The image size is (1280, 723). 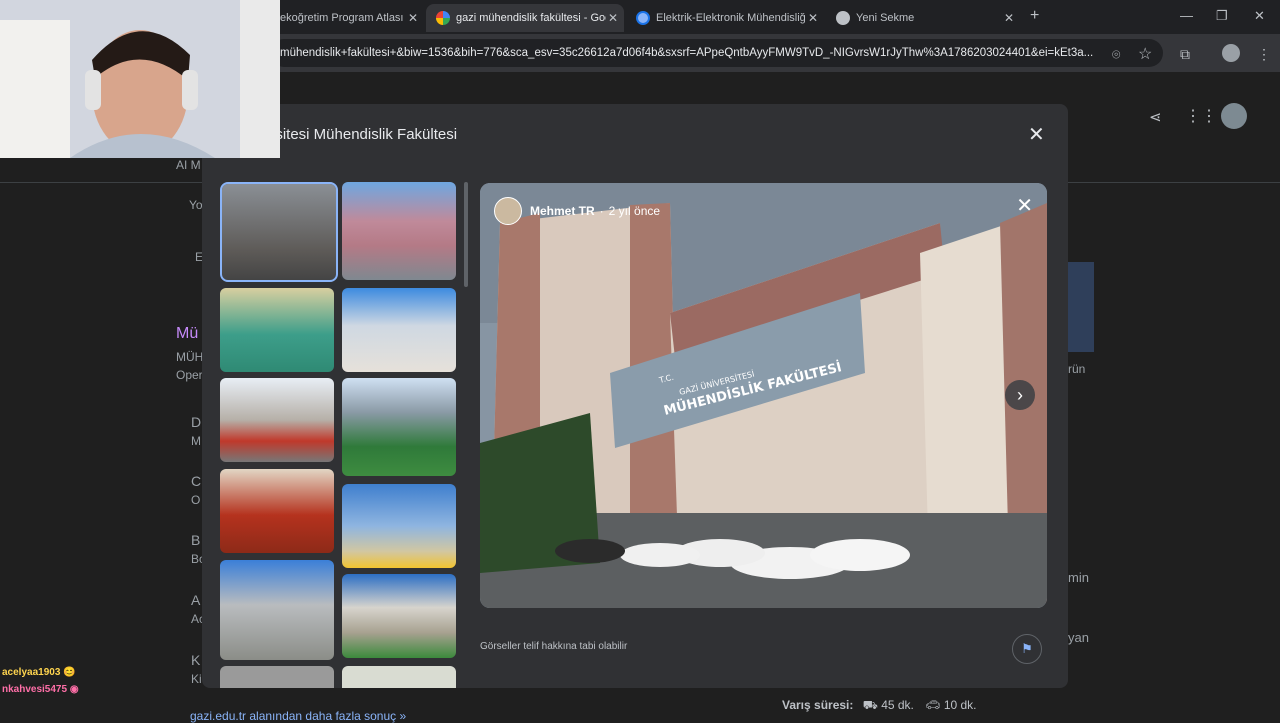 What do you see at coordinates (196, 660) in the screenshot?
I see `bg-snippet: K` at bounding box center [196, 660].